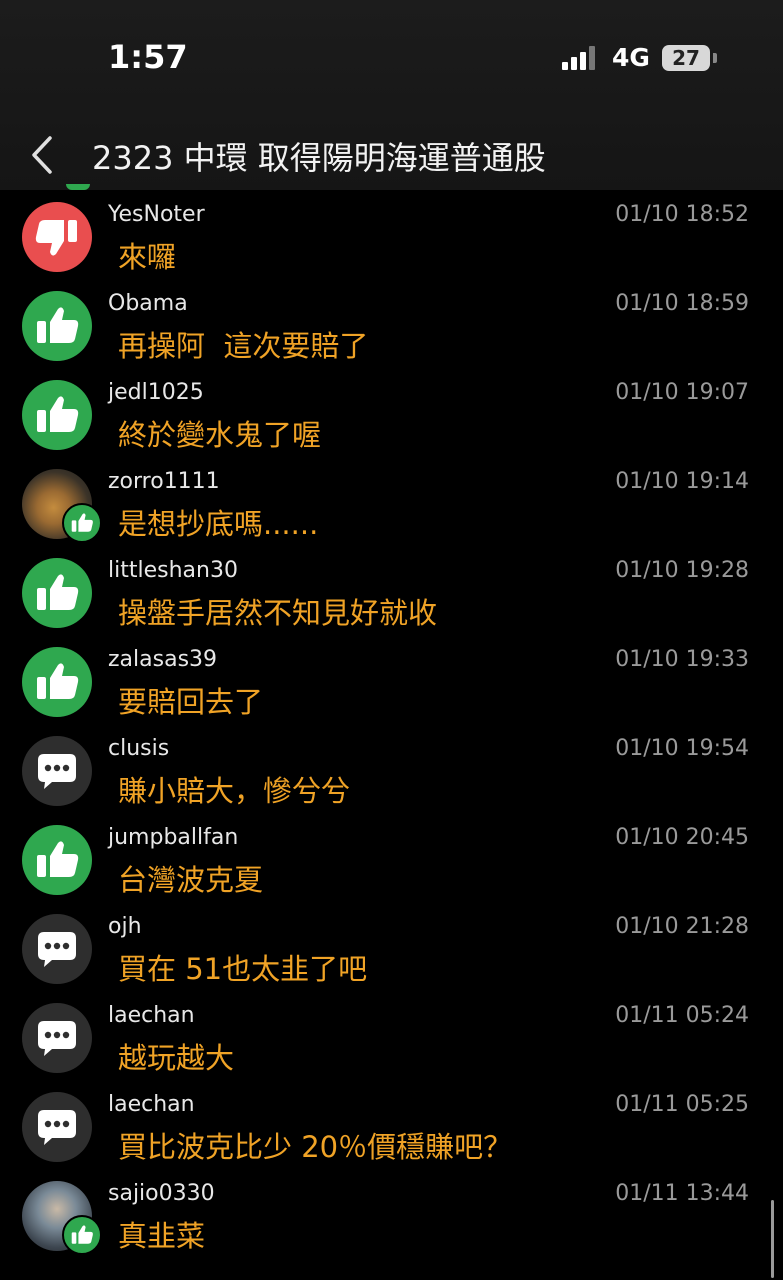 The image size is (783, 1280). Describe the element at coordinates (220, 435) in the screenshot. I see `comment-text: 終於變水鬼了喔` at that location.